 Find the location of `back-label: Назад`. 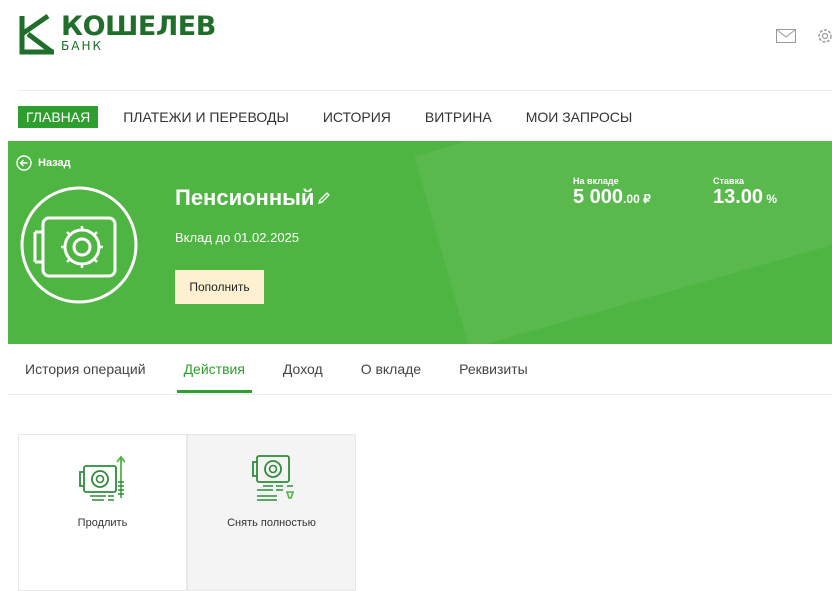

back-label: Назад is located at coordinates (54, 163).